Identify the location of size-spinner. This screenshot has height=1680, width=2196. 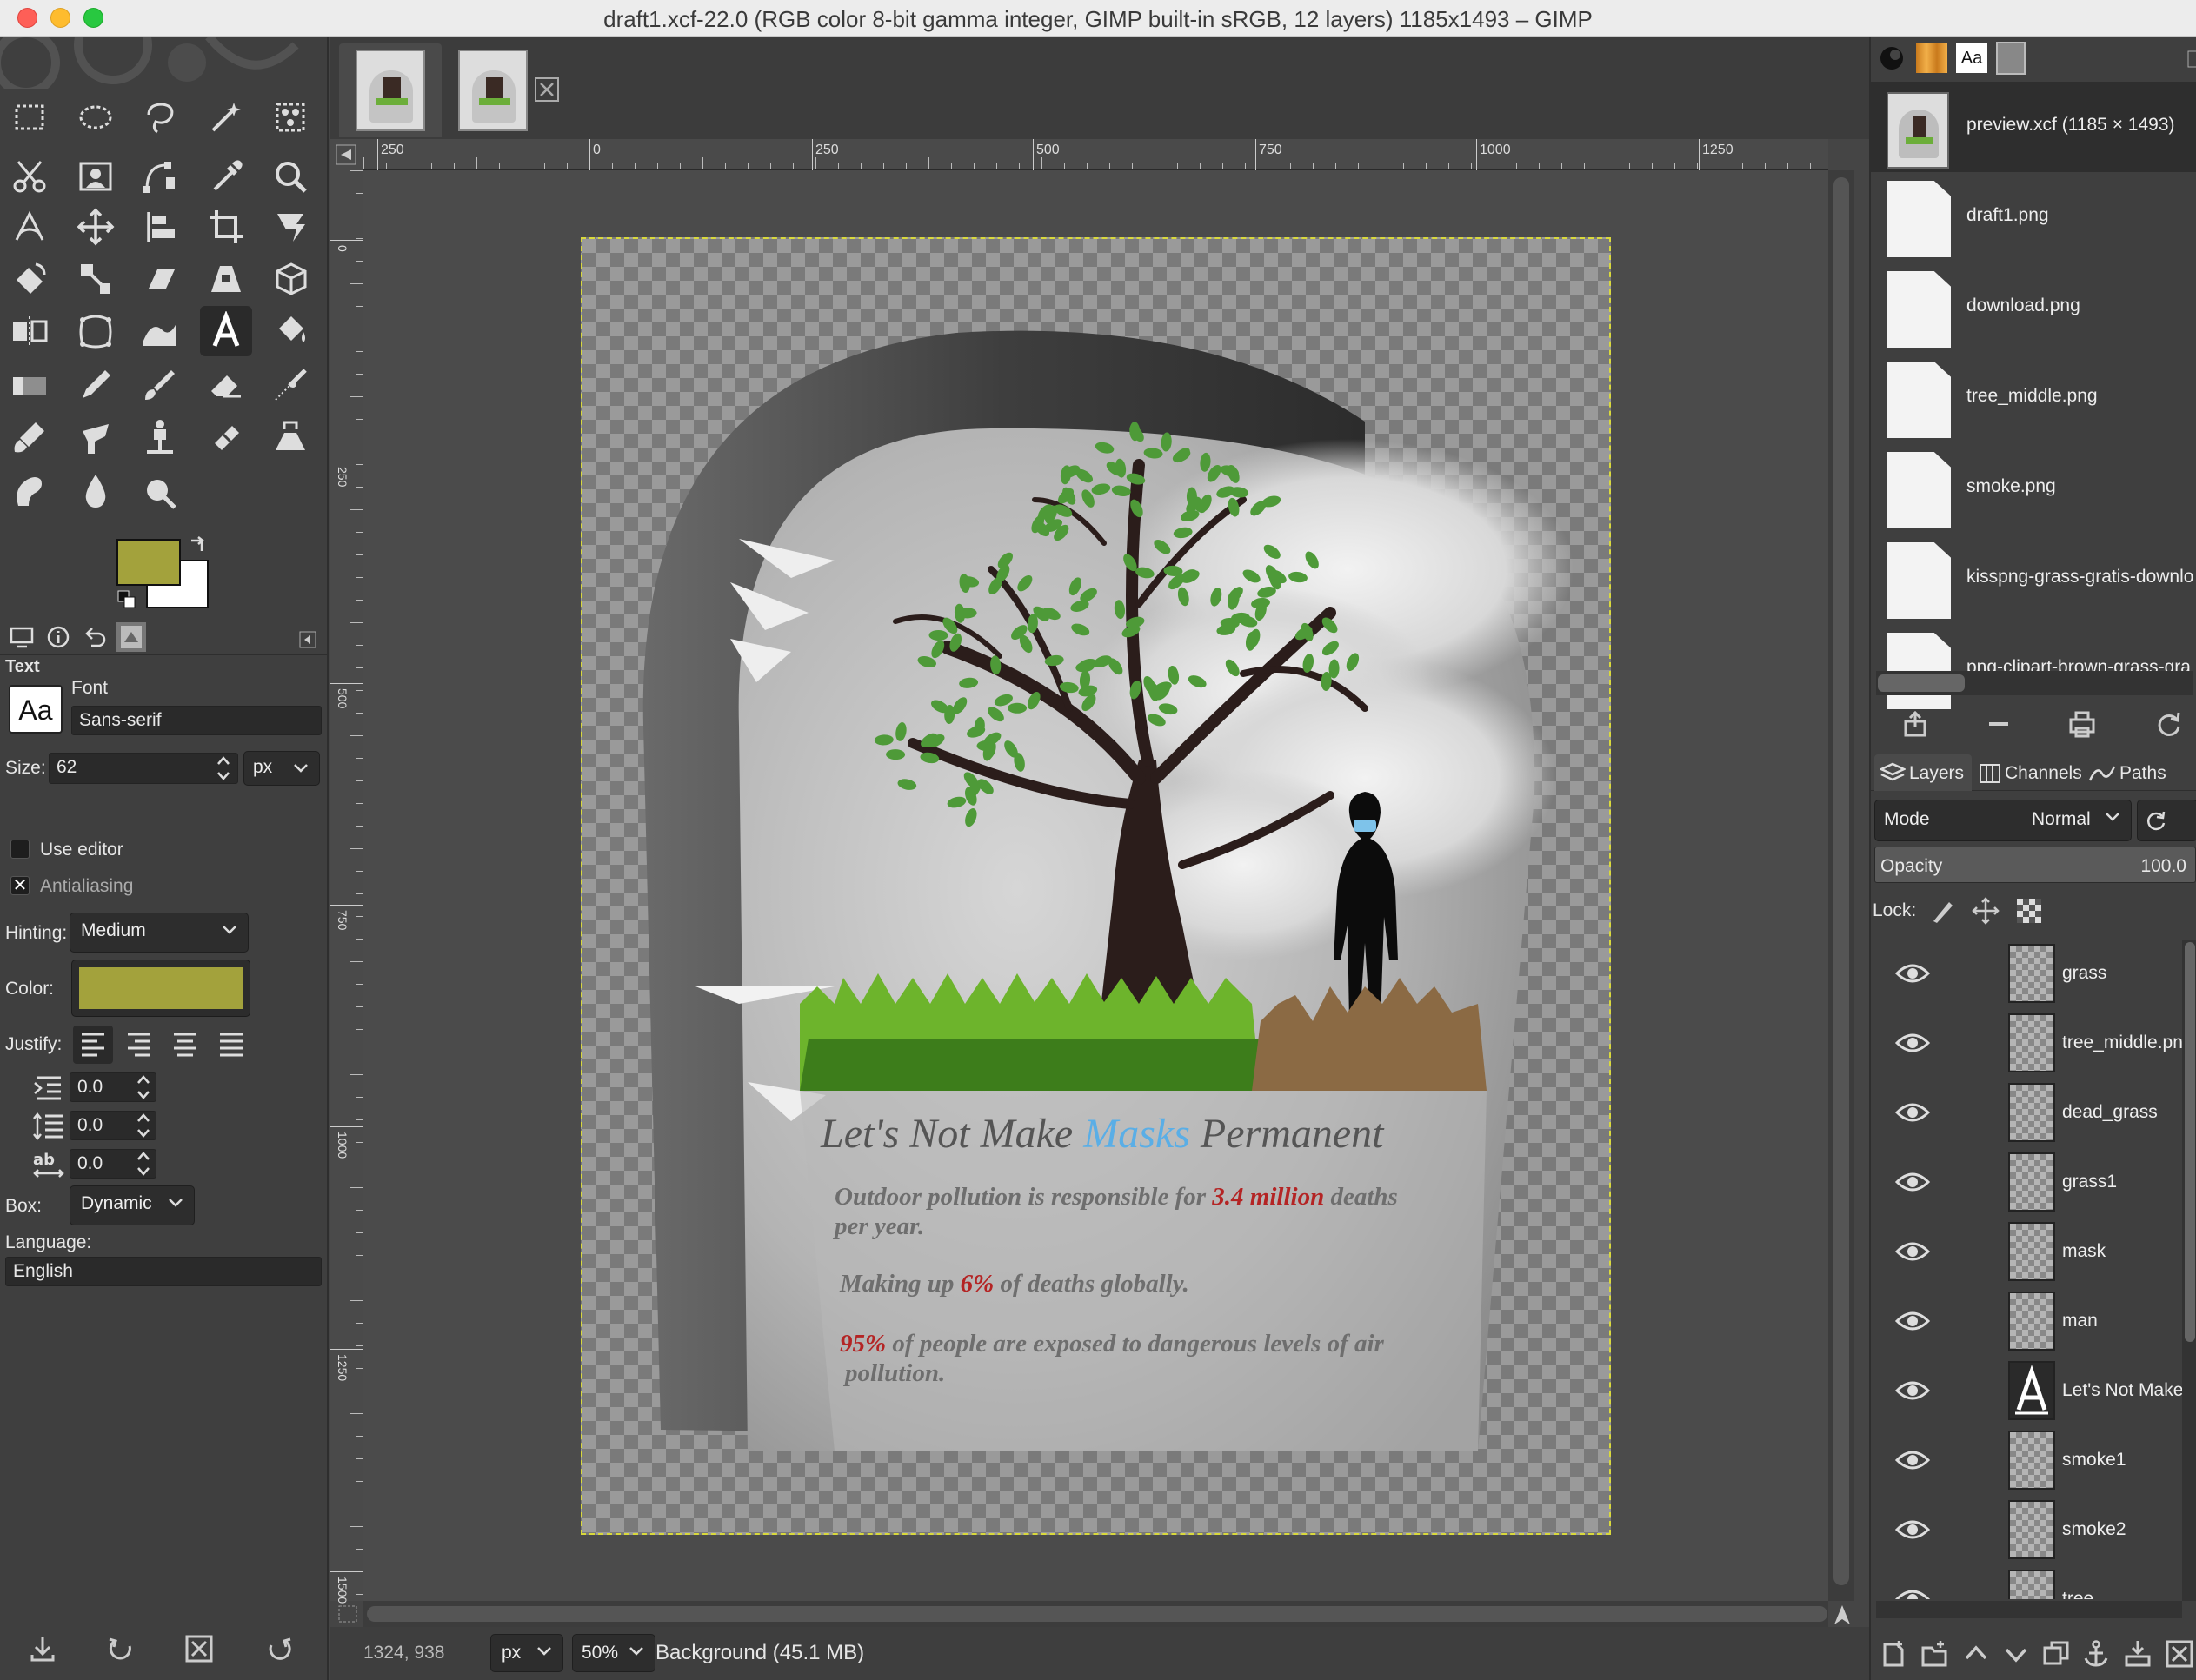
(223, 768).